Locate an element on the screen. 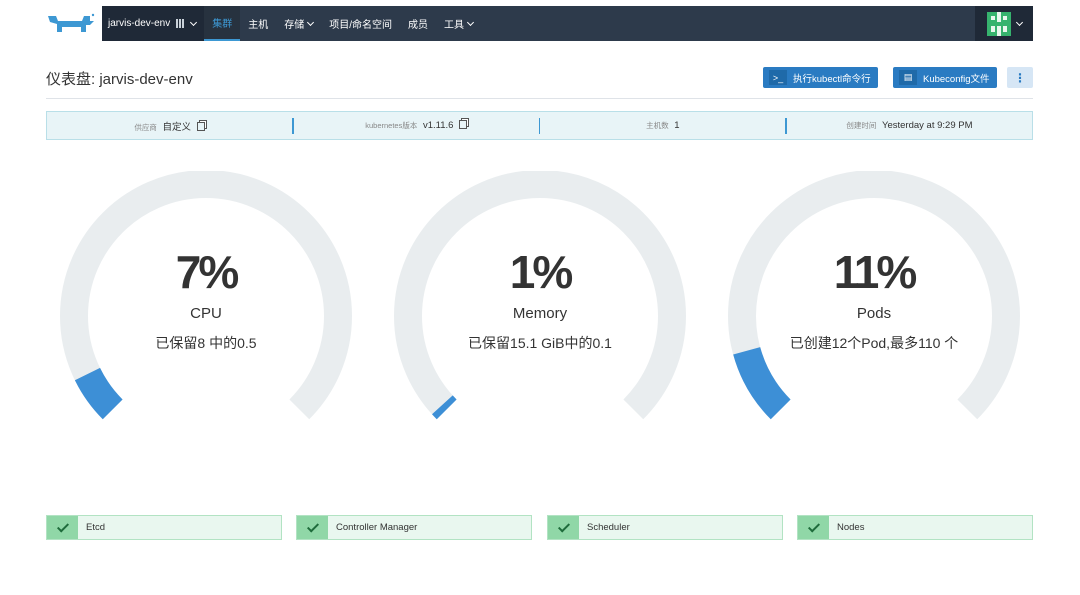  provider-value: 自定义 is located at coordinates (177, 127).